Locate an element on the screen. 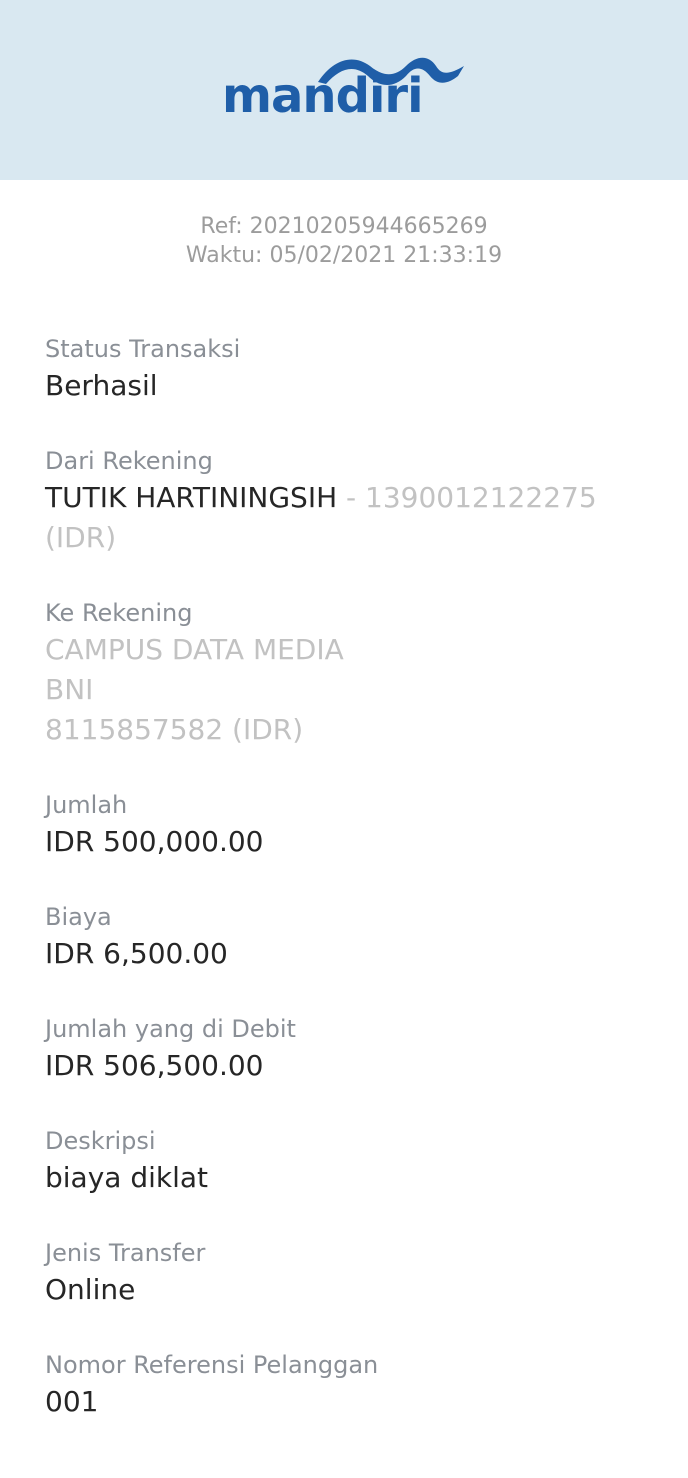 The height and width of the screenshot is (1478, 688). customer-reference-value: 001 is located at coordinates (72, 1401).